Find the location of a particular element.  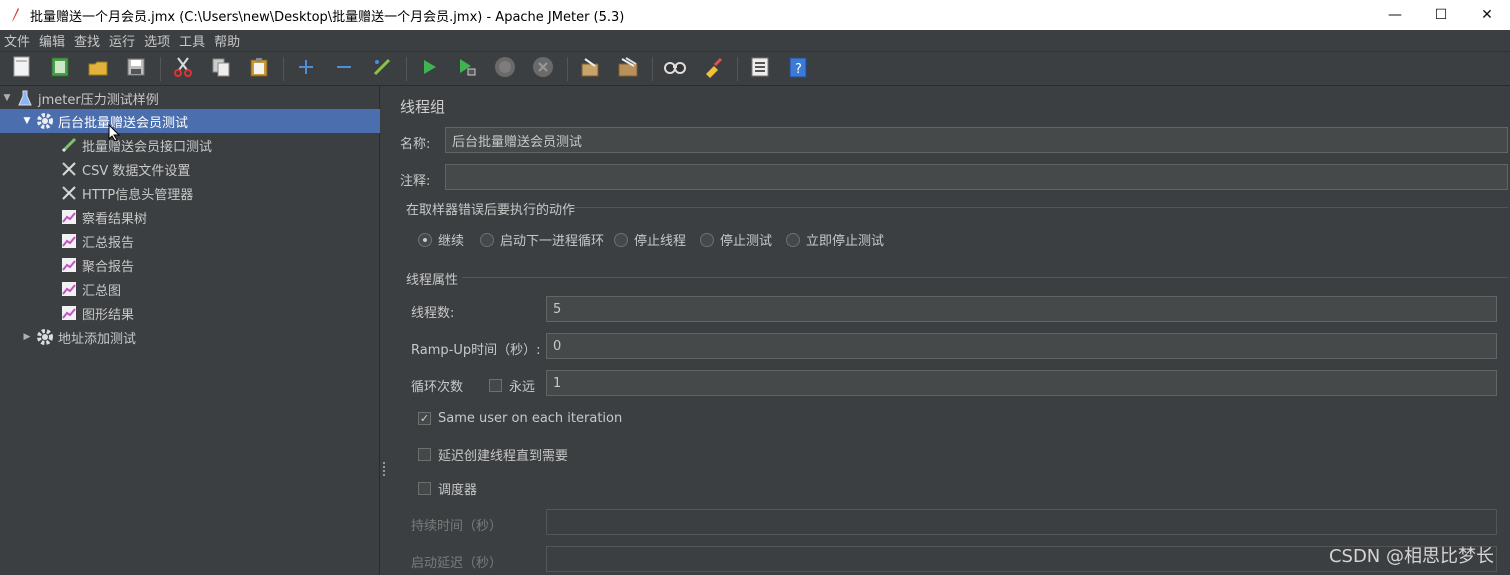

new-icon is located at coordinates (22, 69).